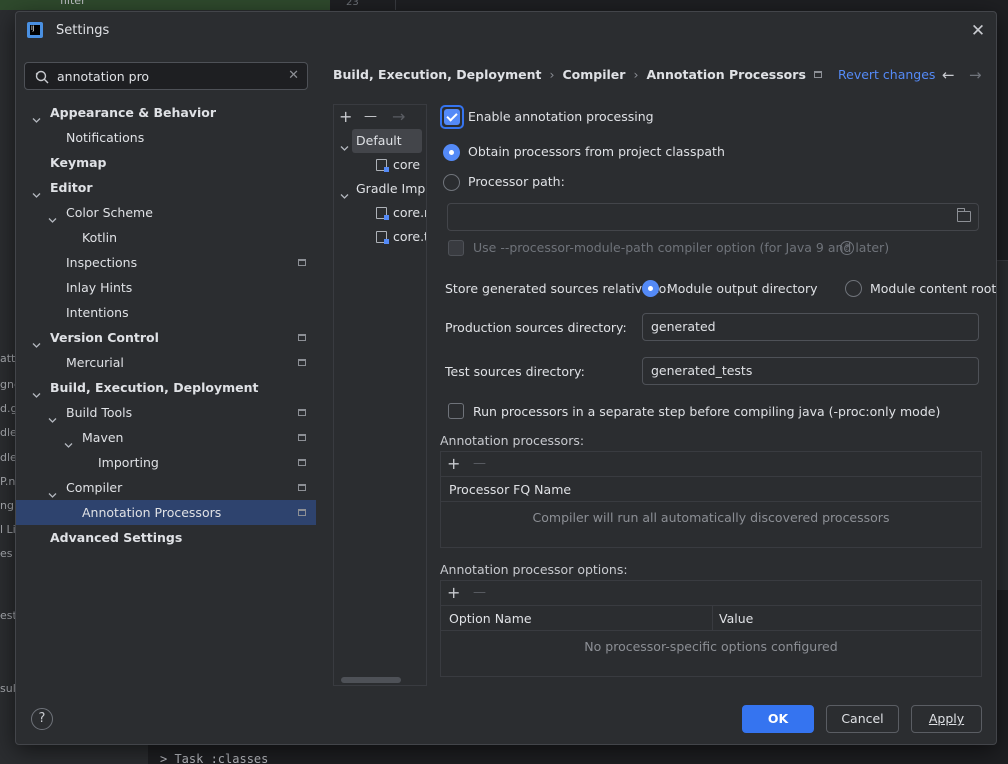 This screenshot has height=764, width=1008. I want to click on profile-module-item: core, so click(380, 165).